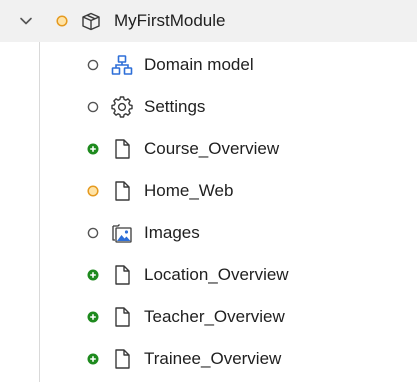 Image resolution: width=417 pixels, height=382 pixels. What do you see at coordinates (213, 358) in the screenshot?
I see `tree-item-label: Trainee_Overview` at bounding box center [213, 358].